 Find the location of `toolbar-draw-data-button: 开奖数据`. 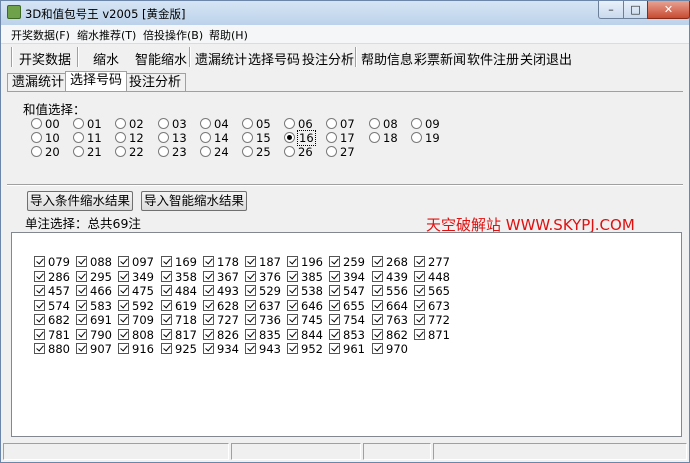

toolbar-draw-data-button: 开奖数据 is located at coordinates (45, 58).